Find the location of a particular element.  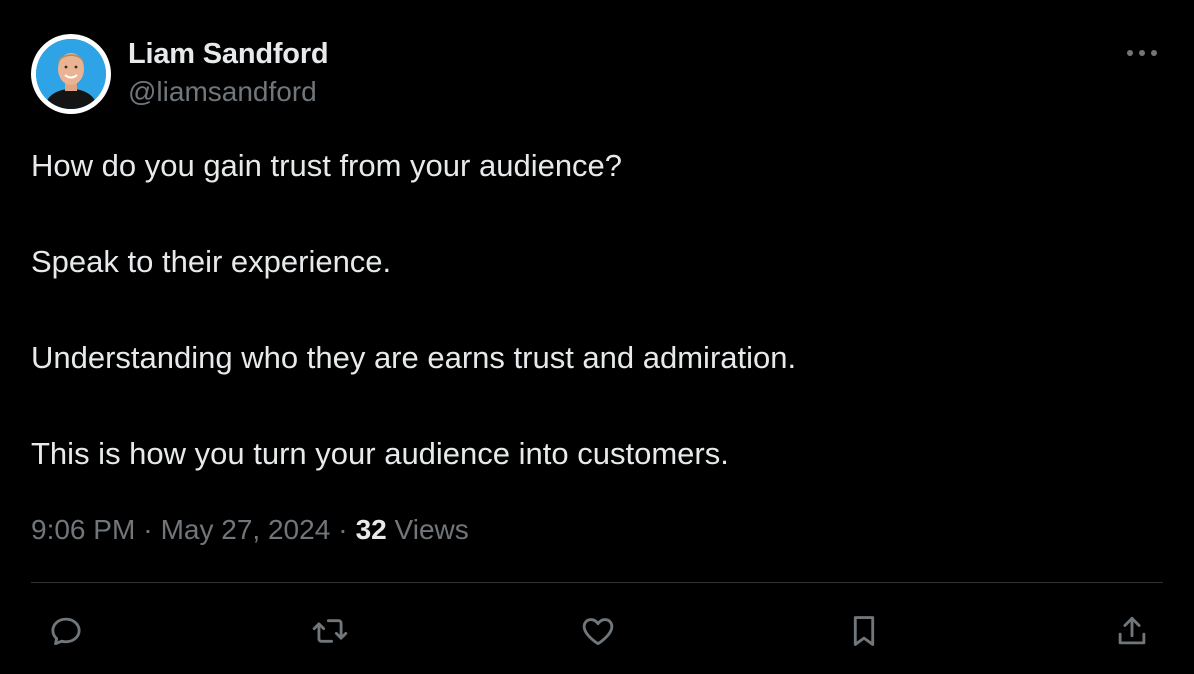

more-icon is located at coordinates (1142, 53).